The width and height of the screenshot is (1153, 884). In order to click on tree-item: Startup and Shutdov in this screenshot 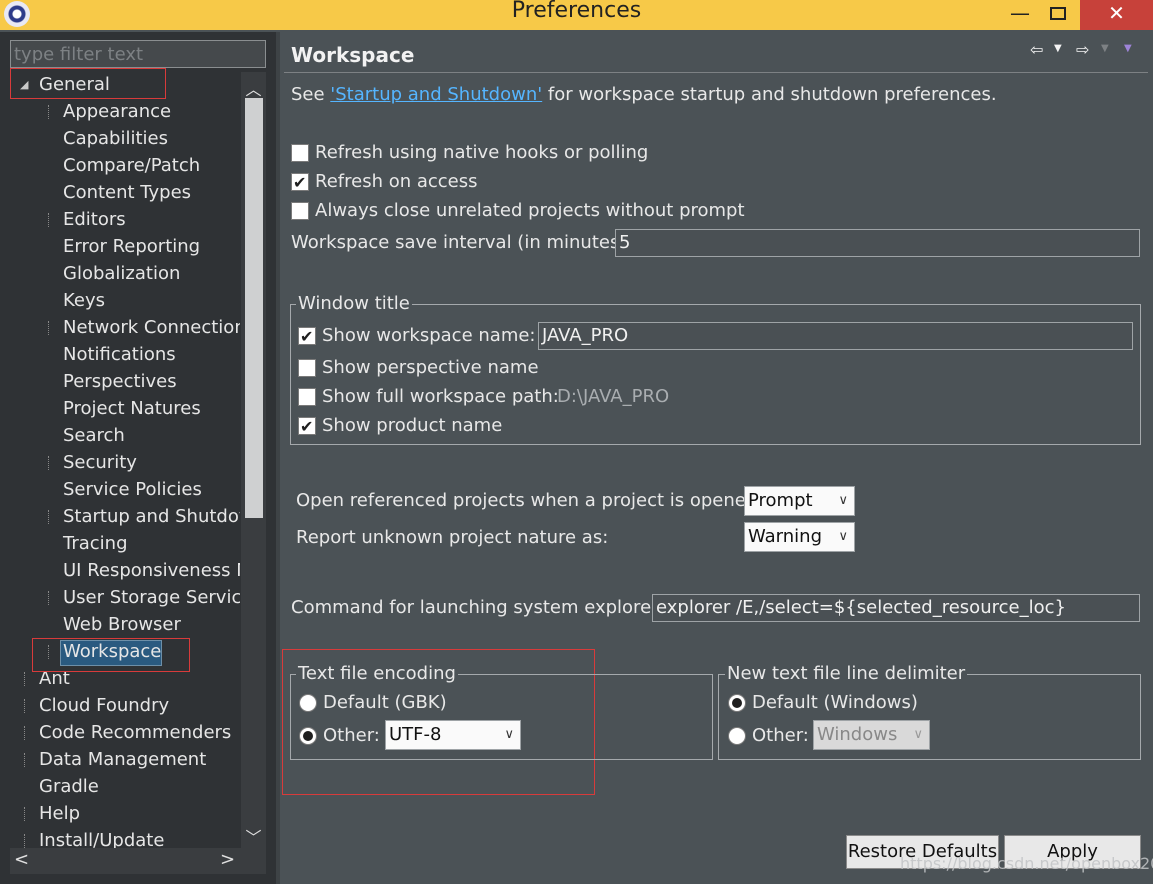, I will do `click(151, 517)`.